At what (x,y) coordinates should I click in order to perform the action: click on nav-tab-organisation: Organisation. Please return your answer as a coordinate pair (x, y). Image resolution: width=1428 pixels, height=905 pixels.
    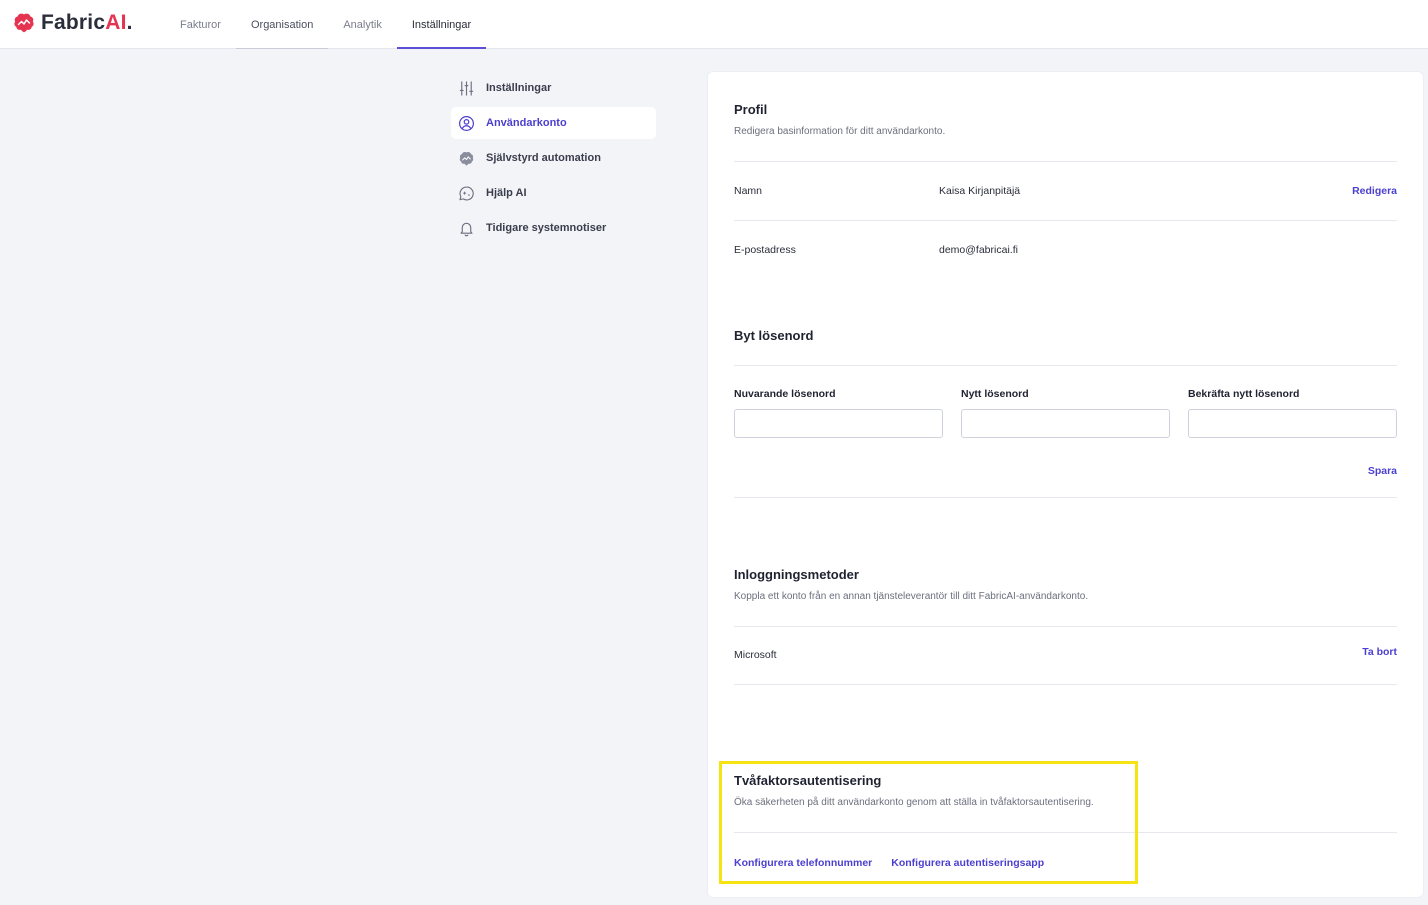
    Looking at the image, I should click on (282, 24).